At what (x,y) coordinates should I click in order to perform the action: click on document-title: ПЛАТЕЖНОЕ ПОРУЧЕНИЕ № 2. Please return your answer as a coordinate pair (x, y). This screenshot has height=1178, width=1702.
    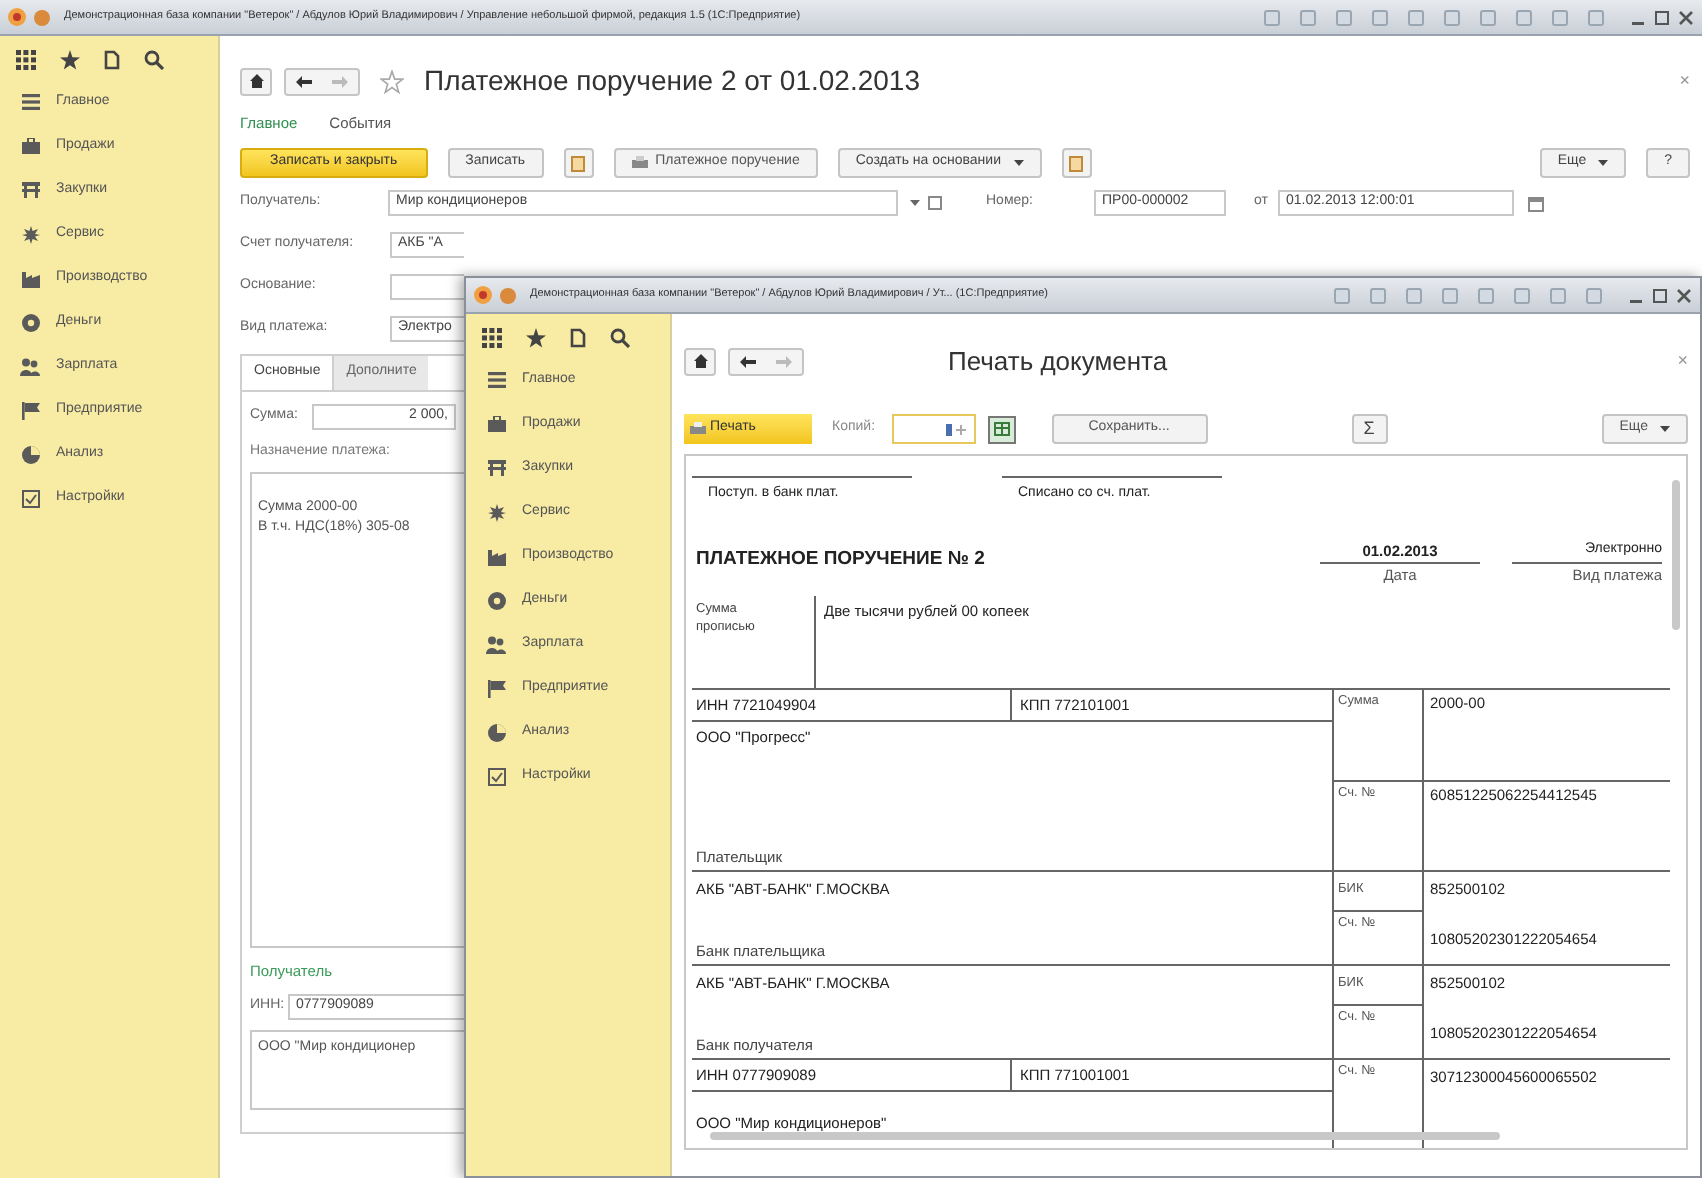
    Looking at the image, I should click on (839, 560).